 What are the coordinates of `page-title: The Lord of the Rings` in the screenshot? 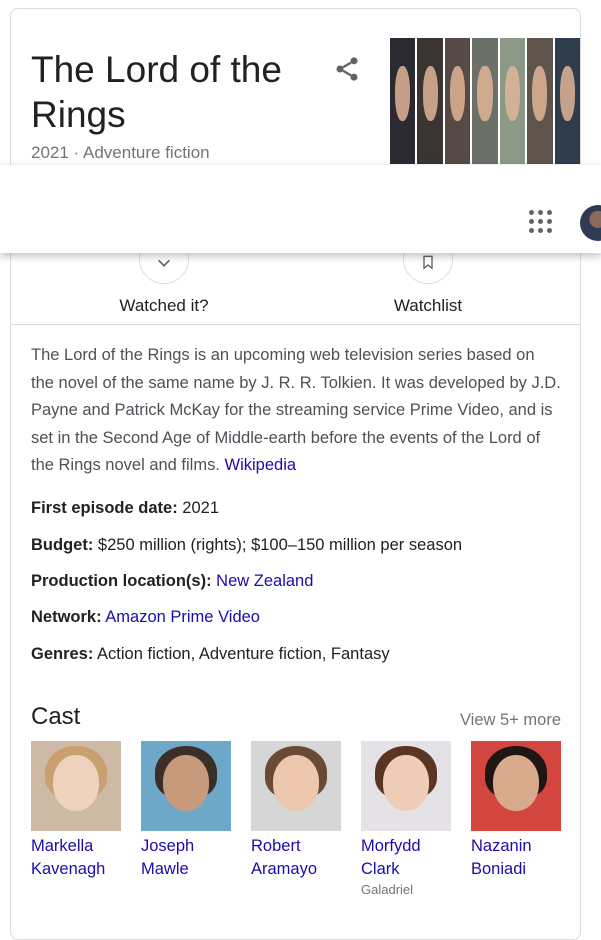 It's located at (156, 92).